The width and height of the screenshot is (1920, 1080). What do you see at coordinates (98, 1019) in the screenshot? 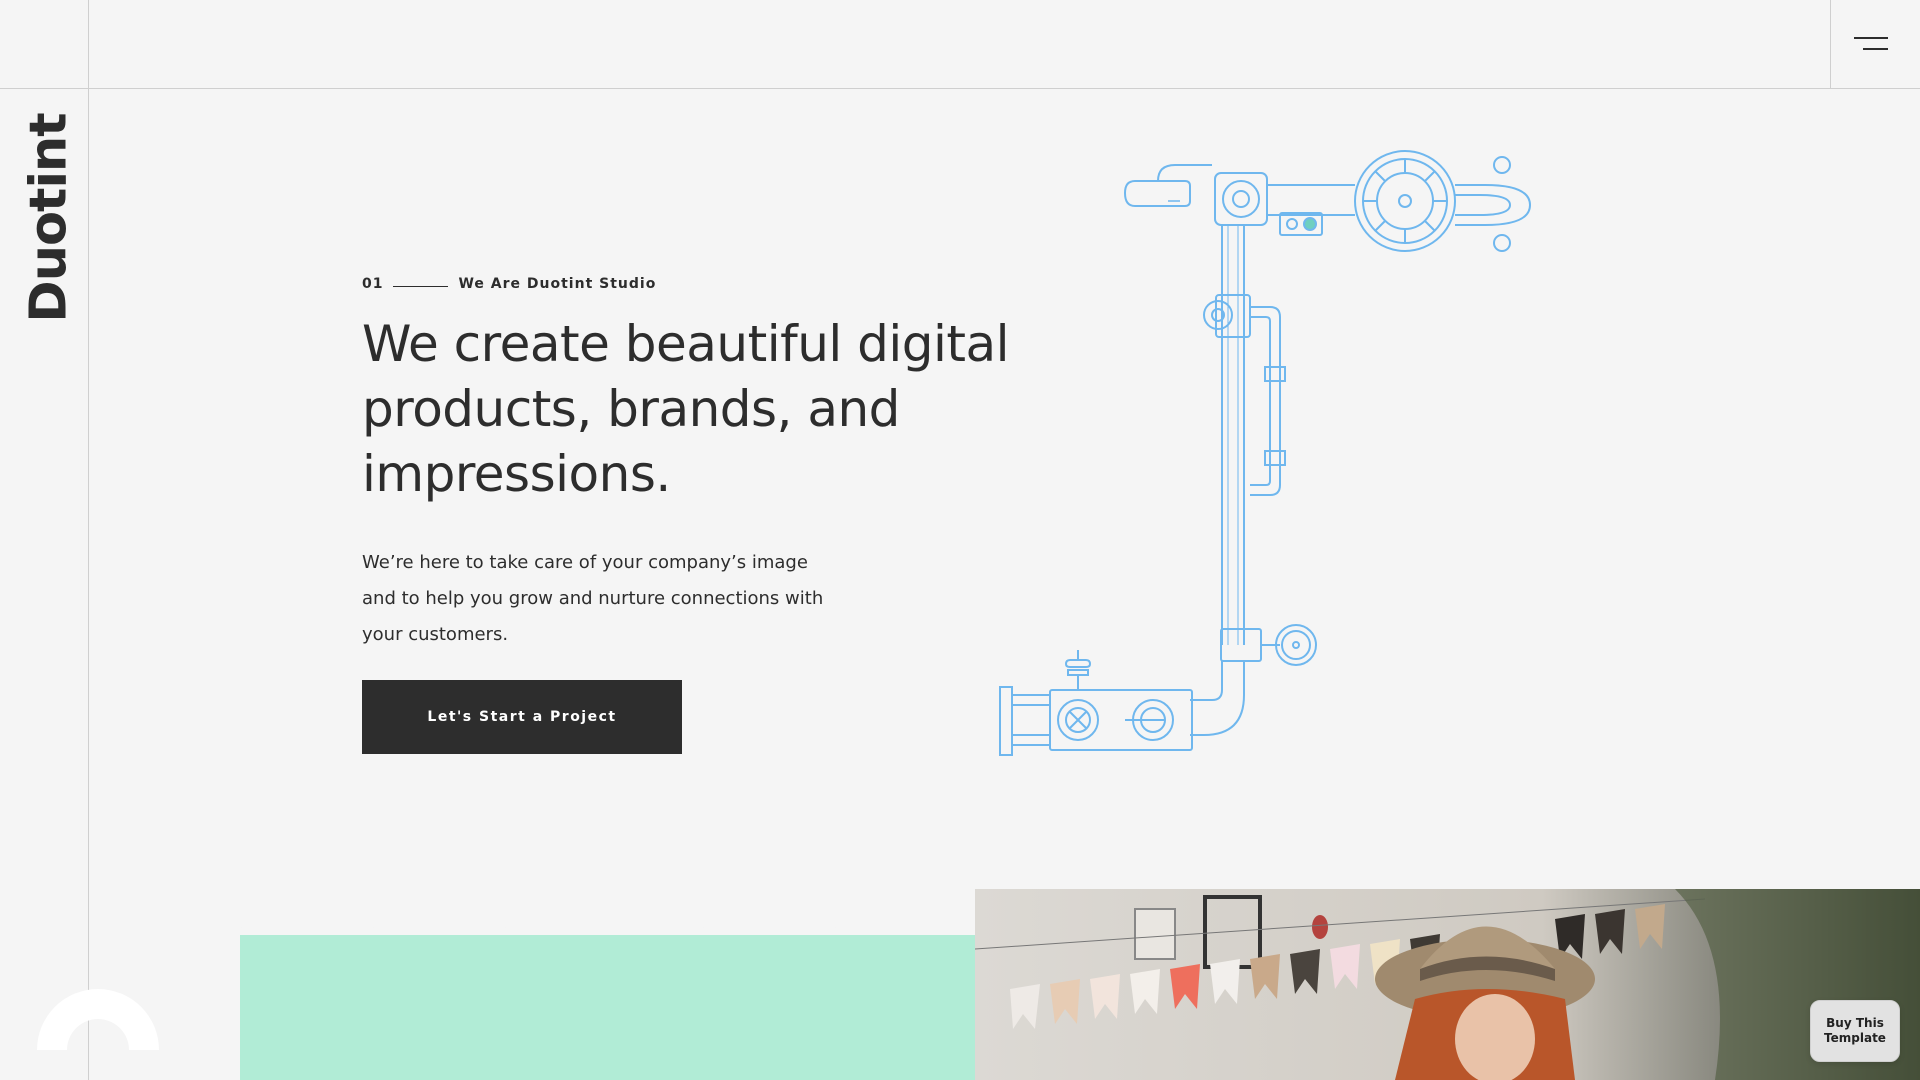
I see `arch-decoration` at bounding box center [98, 1019].